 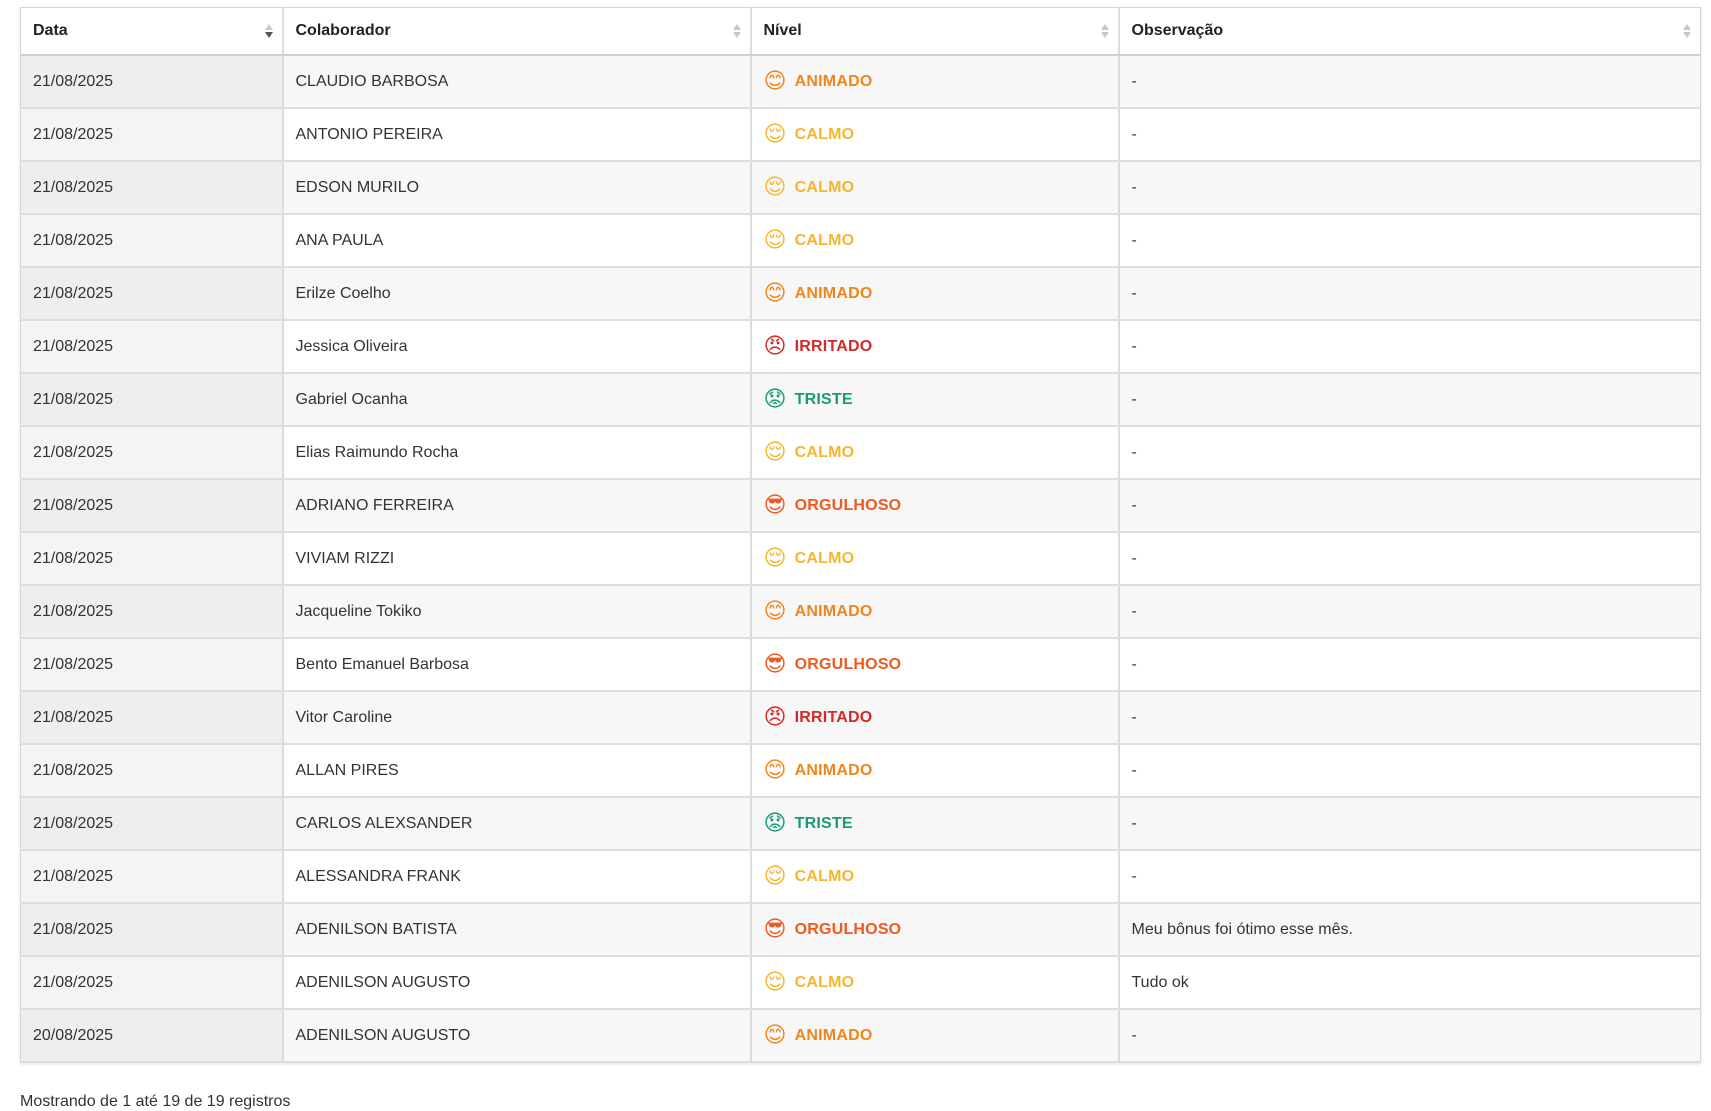 What do you see at coordinates (517, 453) in the screenshot?
I see `cell-colaborador: Elias Raimundo Rocha` at bounding box center [517, 453].